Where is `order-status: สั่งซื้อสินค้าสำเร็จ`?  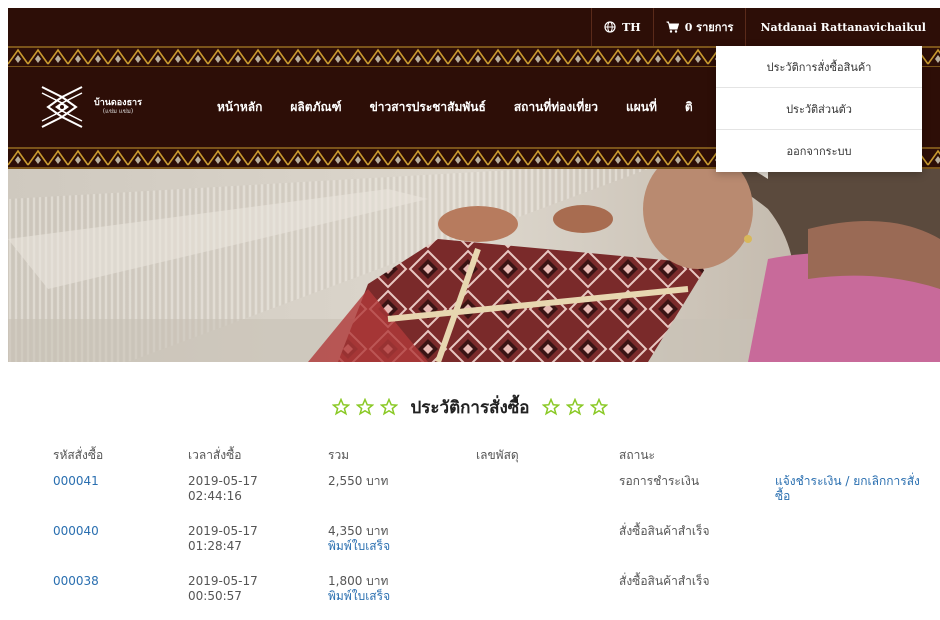
order-status: สั่งซื้อสินค้าสำเร็จ is located at coordinates (664, 581).